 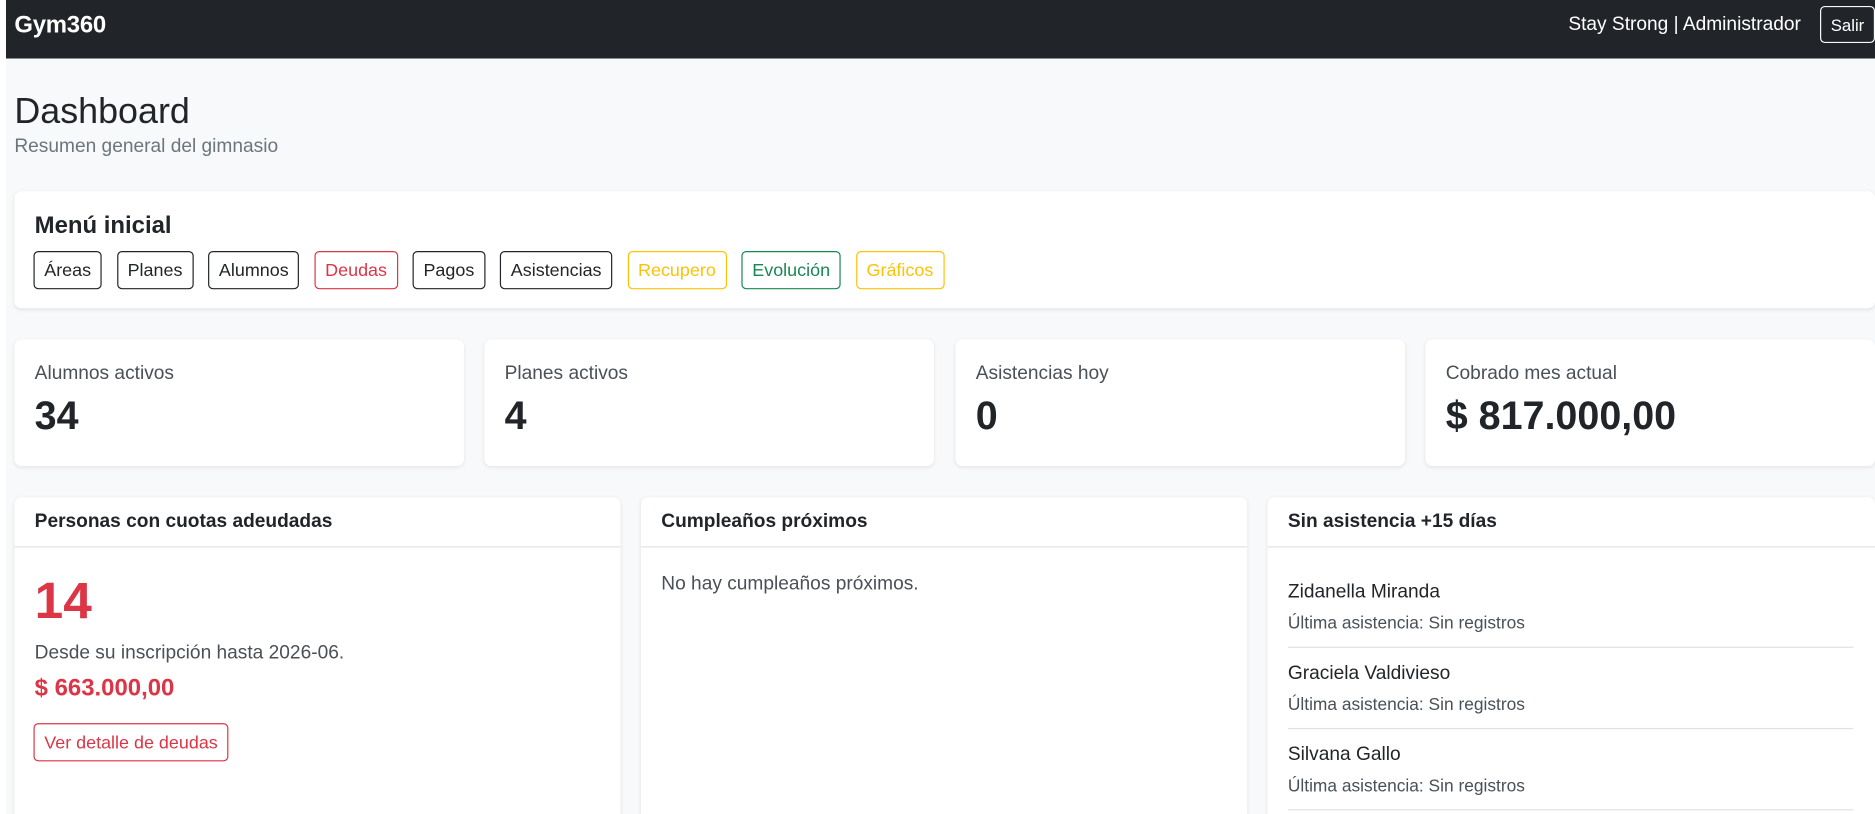 What do you see at coordinates (1561, 415) in the screenshot?
I see `stat-value: $ 817.000,00` at bounding box center [1561, 415].